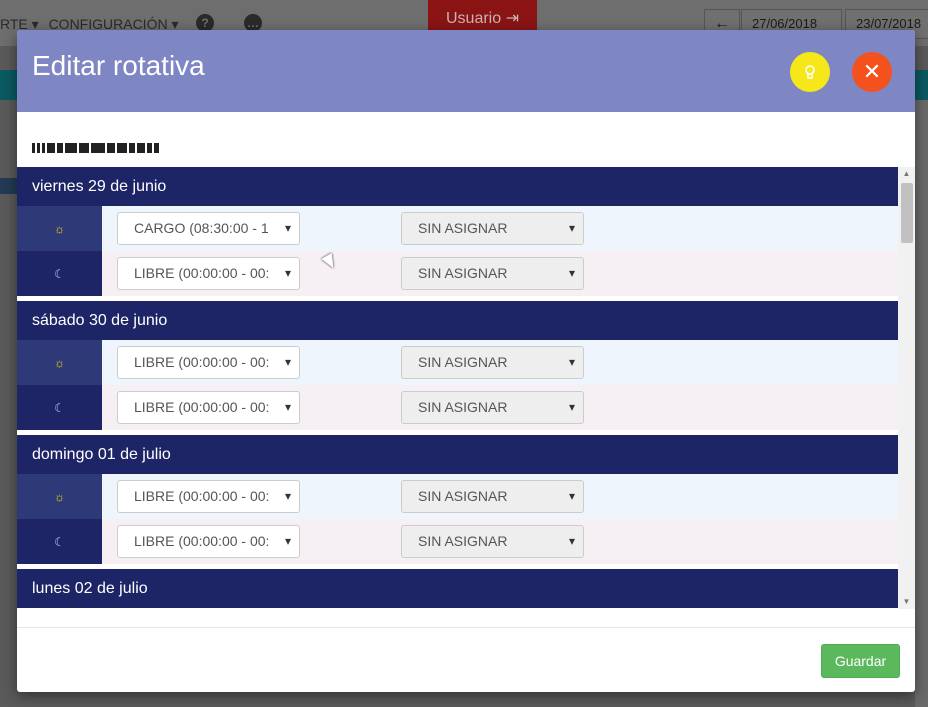  I want to click on scroll-up-icon: ▲, so click(906, 174).